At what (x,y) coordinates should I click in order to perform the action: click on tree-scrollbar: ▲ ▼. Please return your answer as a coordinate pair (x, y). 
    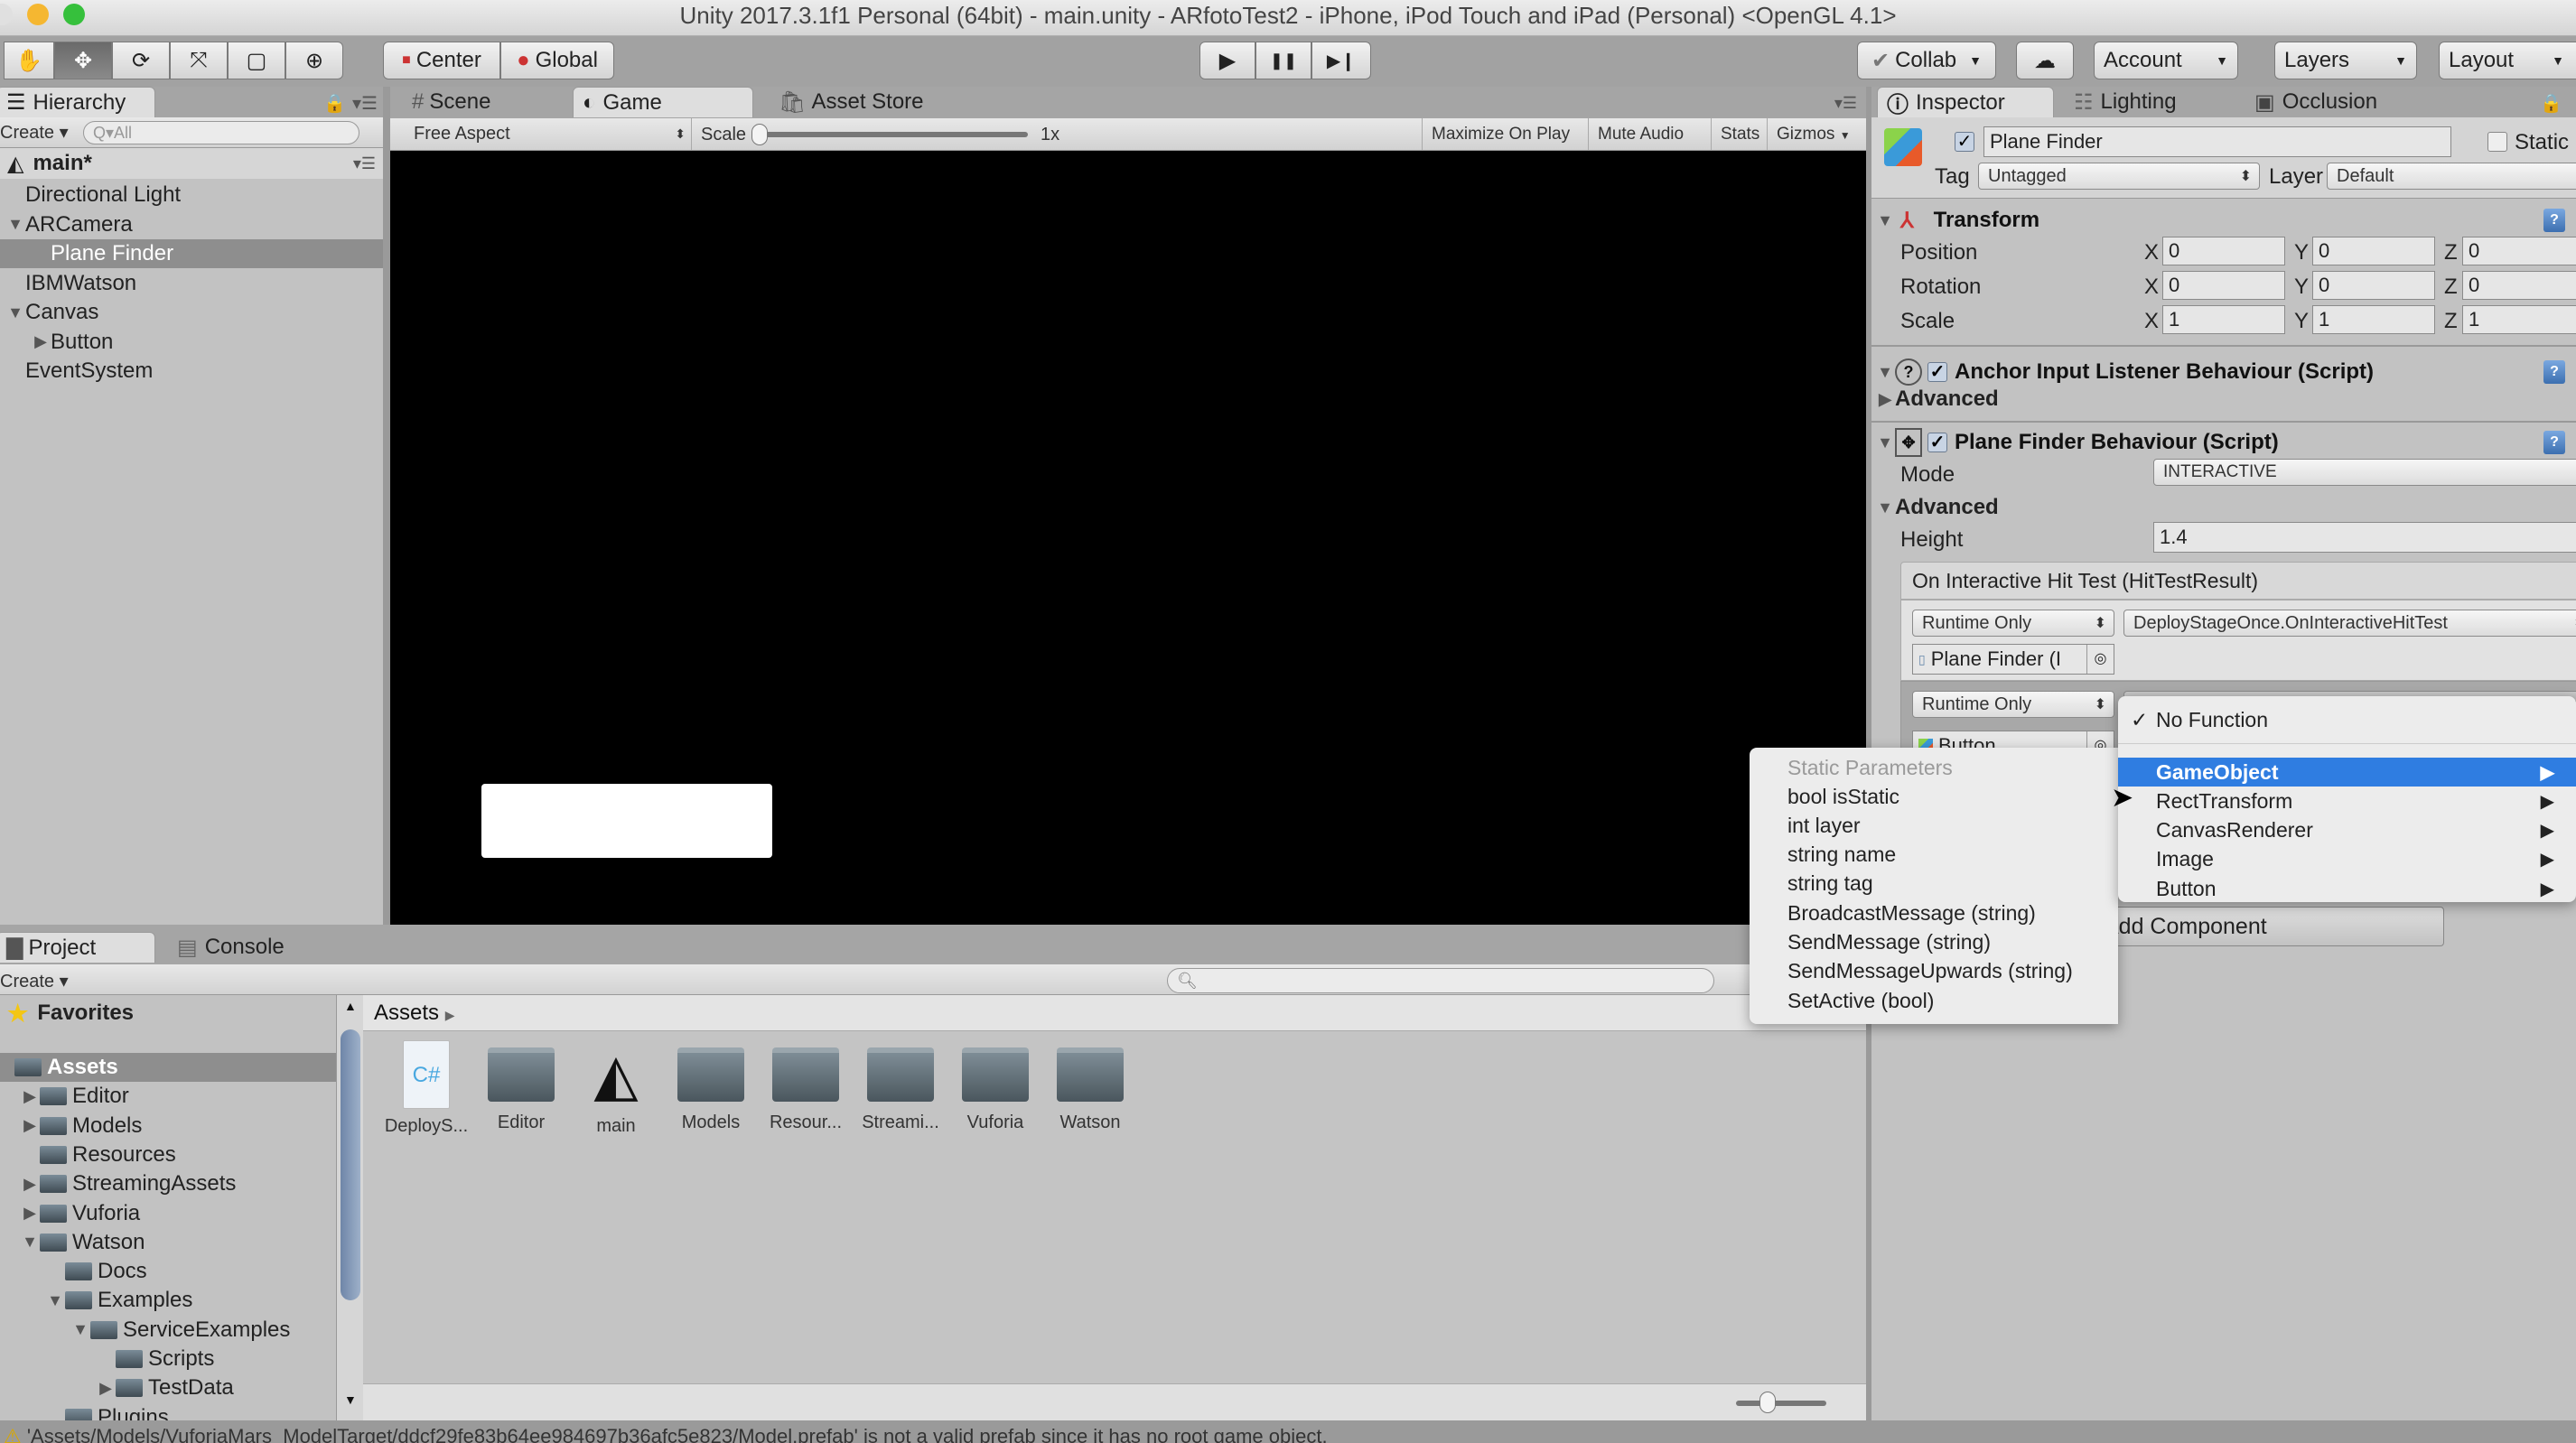
    Looking at the image, I should click on (349, 1208).